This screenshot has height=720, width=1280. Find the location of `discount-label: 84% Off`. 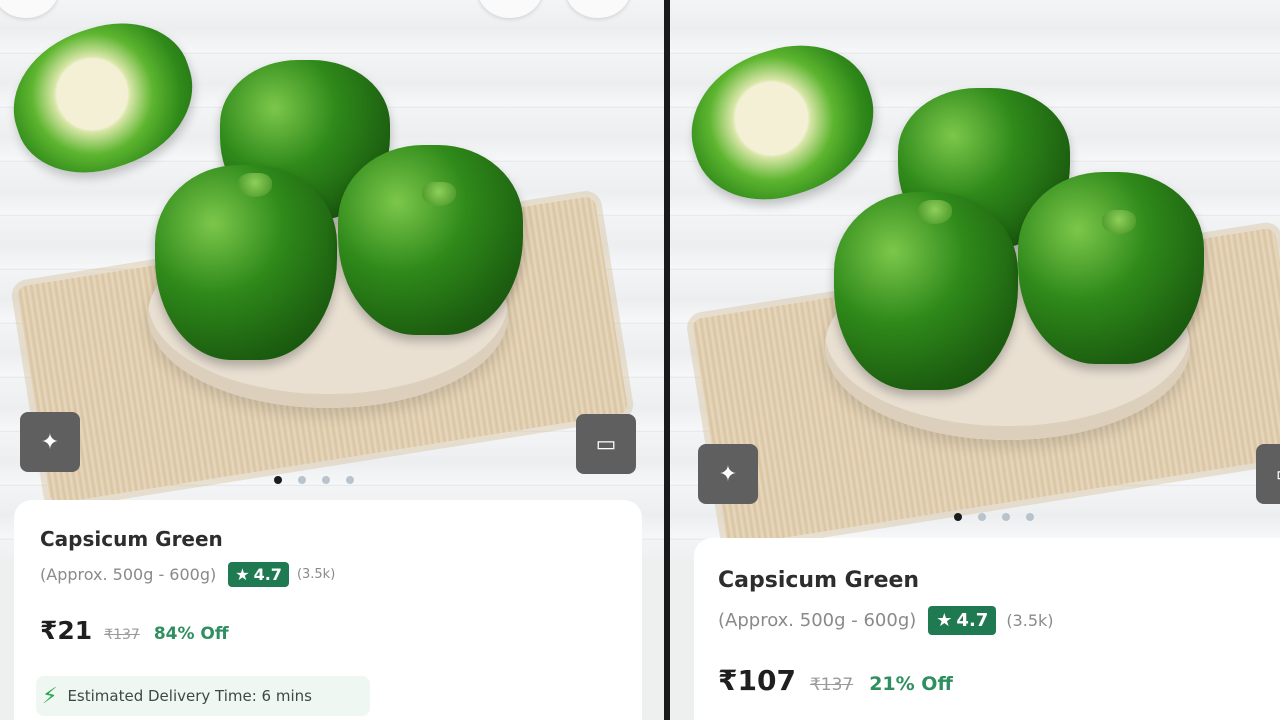

discount-label: 84% Off is located at coordinates (191, 634).